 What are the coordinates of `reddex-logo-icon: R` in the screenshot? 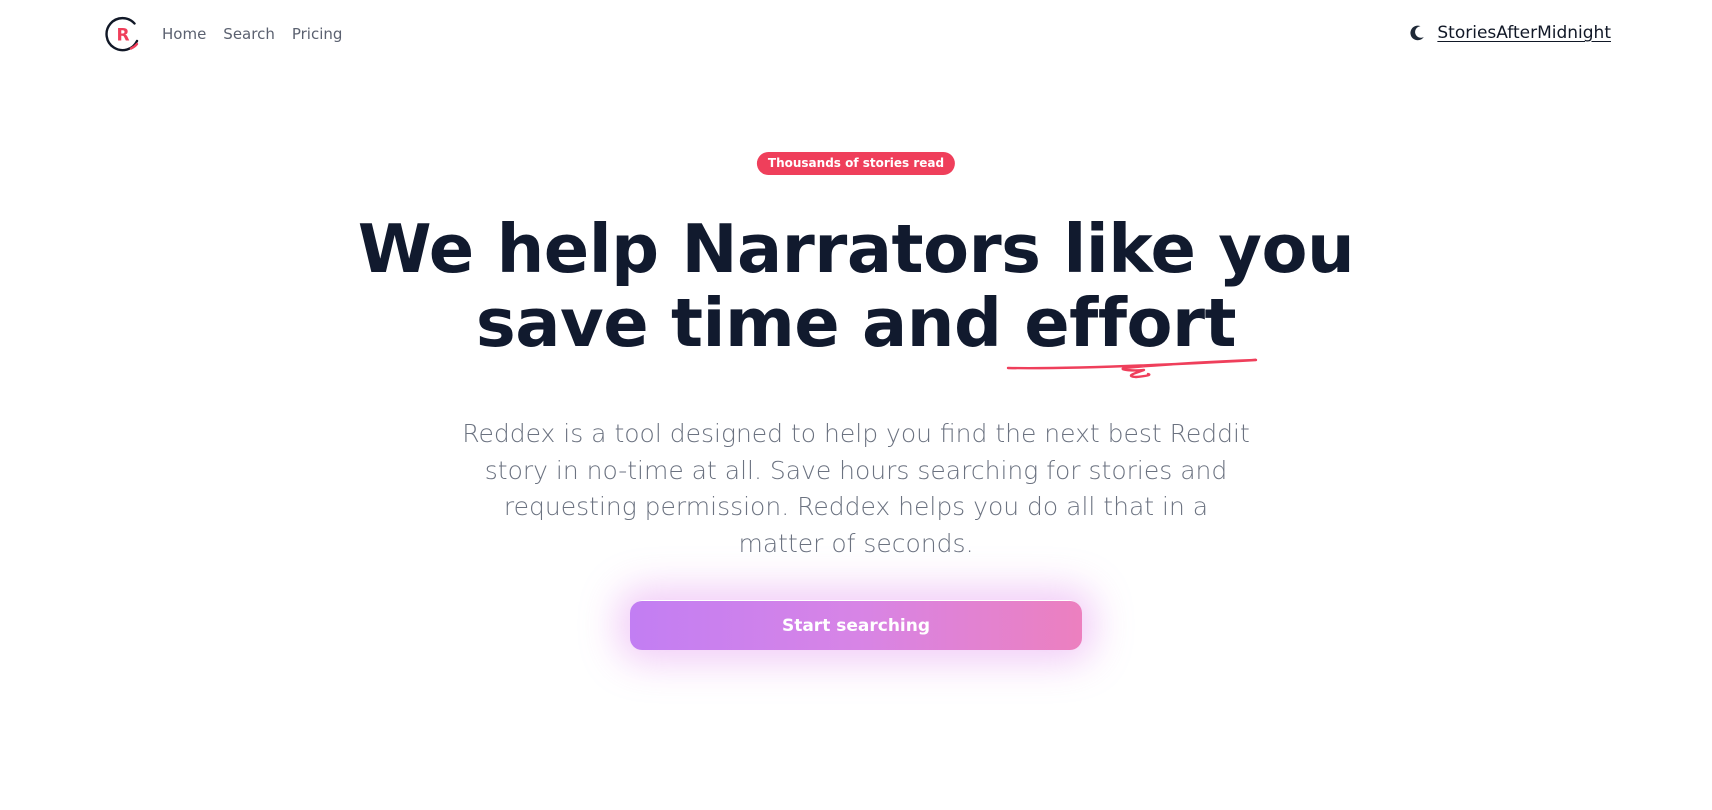 It's located at (123, 34).